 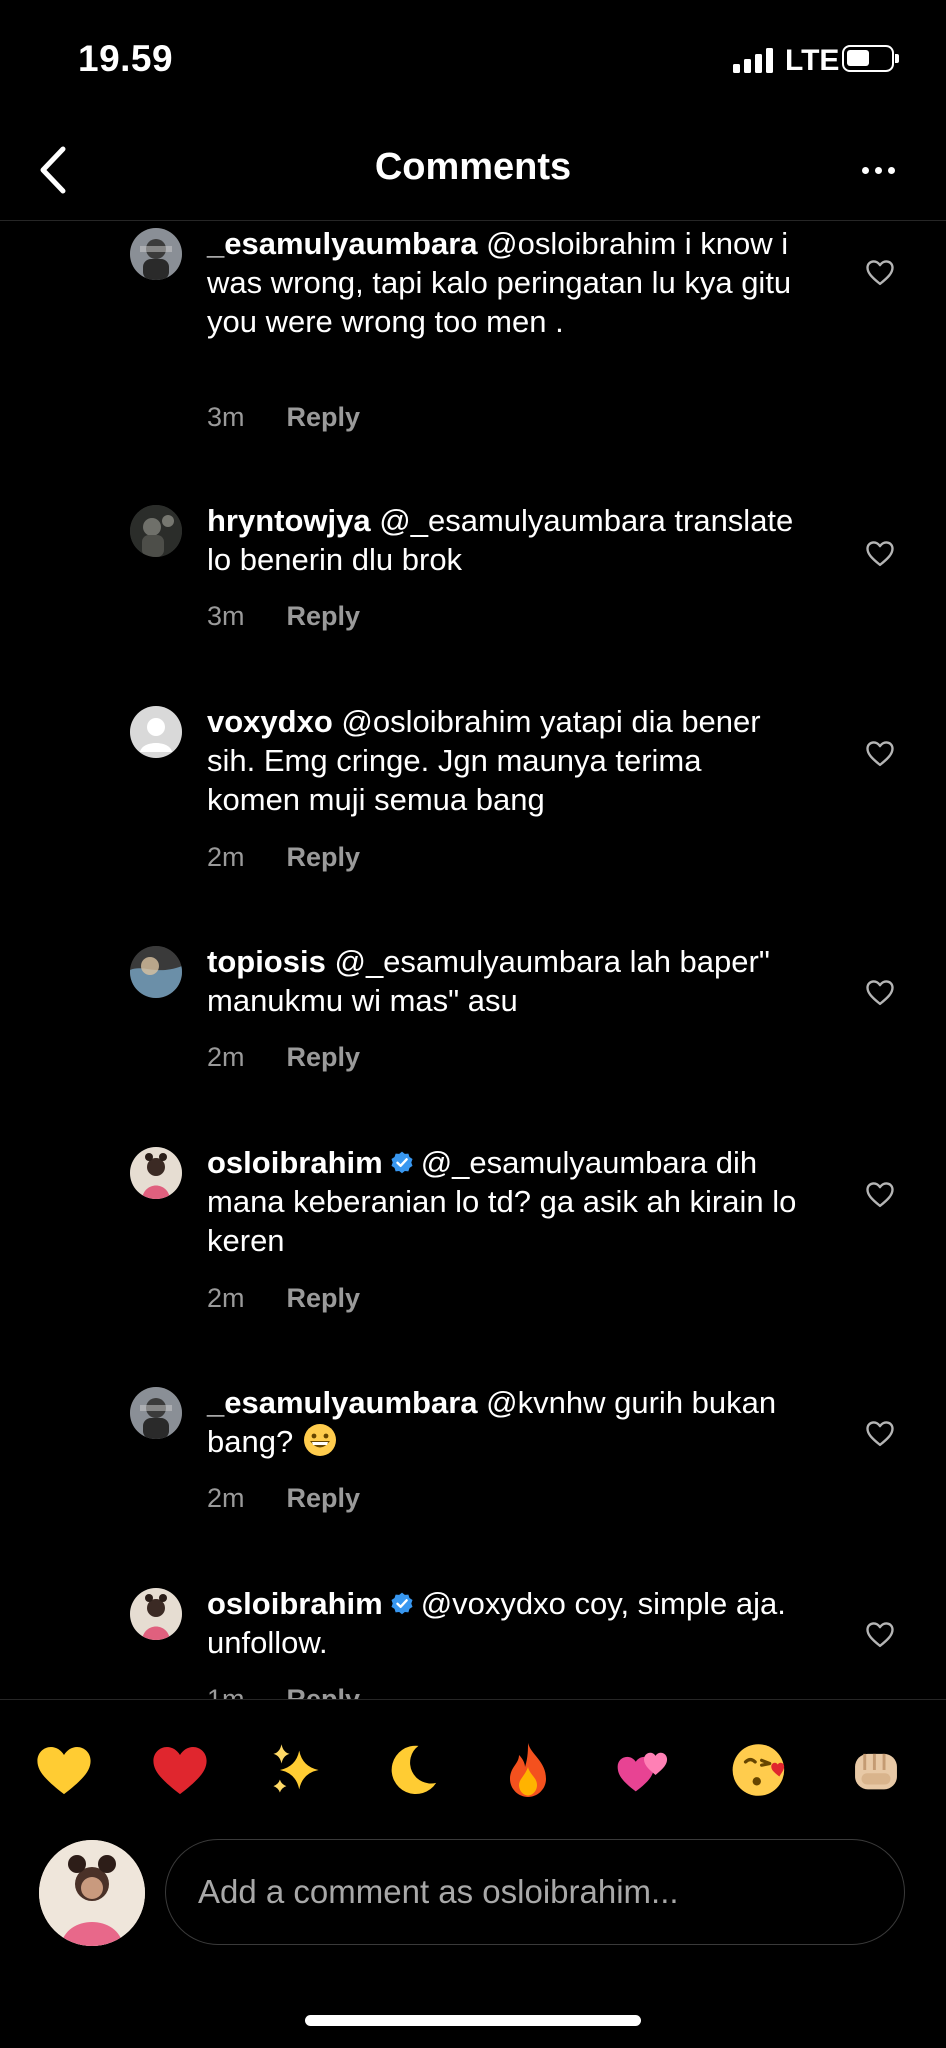 What do you see at coordinates (270, 721) in the screenshot?
I see `comment-username: voxydxo` at bounding box center [270, 721].